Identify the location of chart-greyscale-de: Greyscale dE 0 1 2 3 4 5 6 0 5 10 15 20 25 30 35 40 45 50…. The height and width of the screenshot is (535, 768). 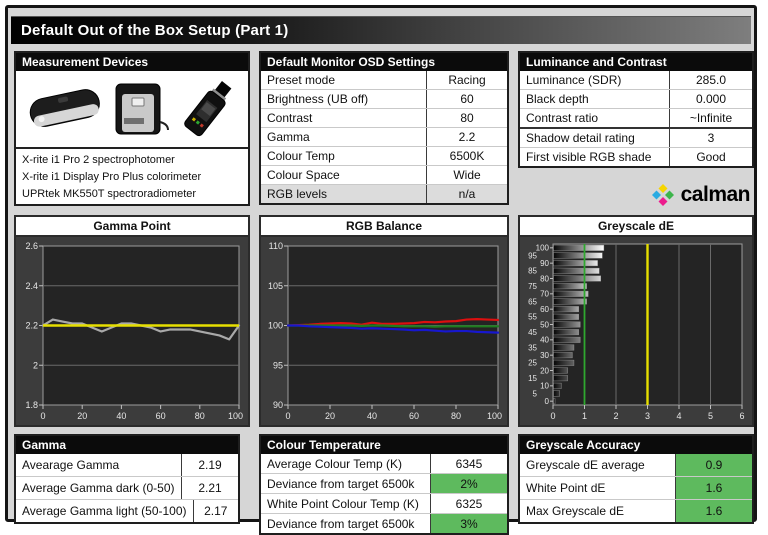
(636, 321).